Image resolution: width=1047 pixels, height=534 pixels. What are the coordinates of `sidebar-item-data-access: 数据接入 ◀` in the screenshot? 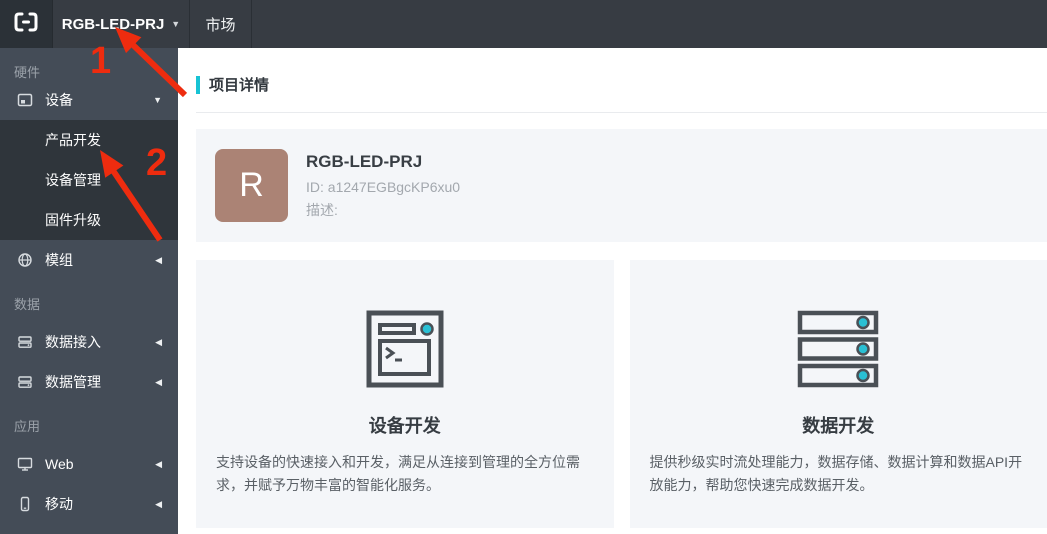 It's located at (89, 342).